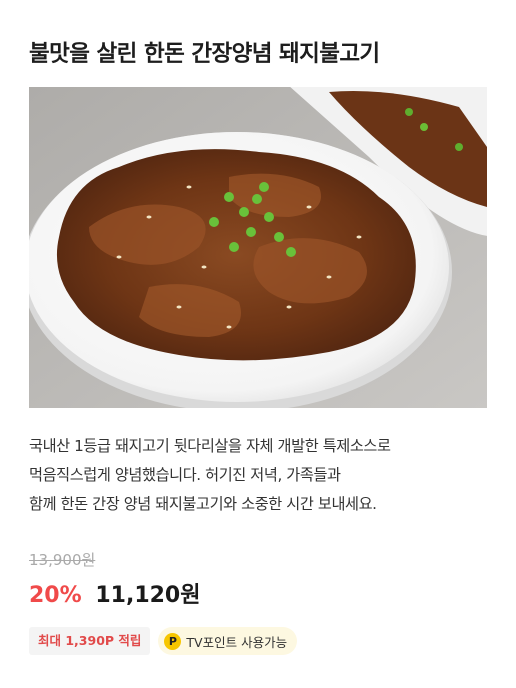 The image size is (516, 688). What do you see at coordinates (173, 641) in the screenshot?
I see `point-coin-icon: P` at bounding box center [173, 641].